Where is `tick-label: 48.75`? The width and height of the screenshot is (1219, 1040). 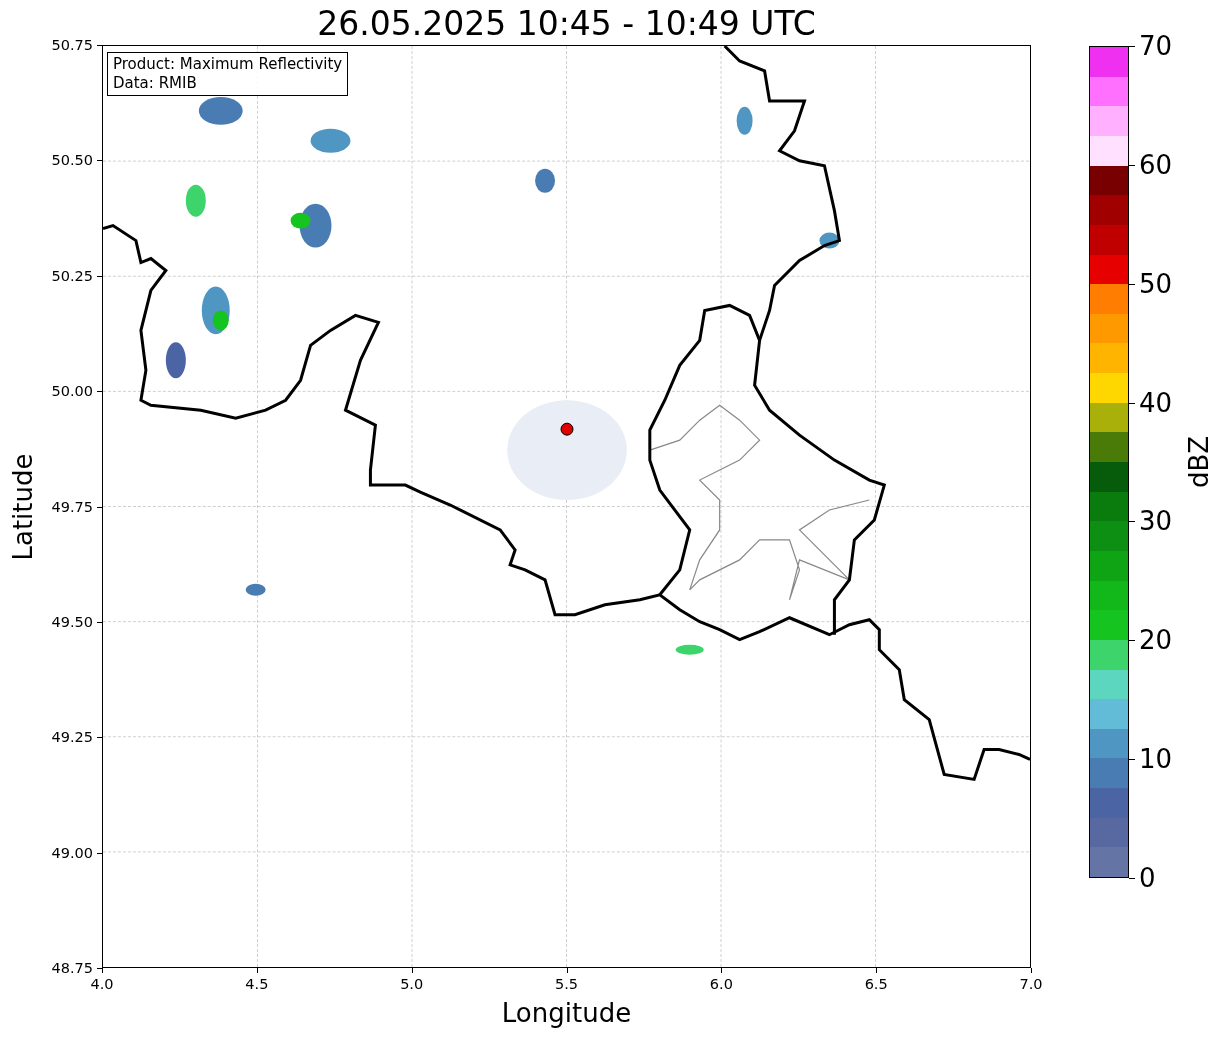
tick-label: 48.75 is located at coordinates (72, 968).